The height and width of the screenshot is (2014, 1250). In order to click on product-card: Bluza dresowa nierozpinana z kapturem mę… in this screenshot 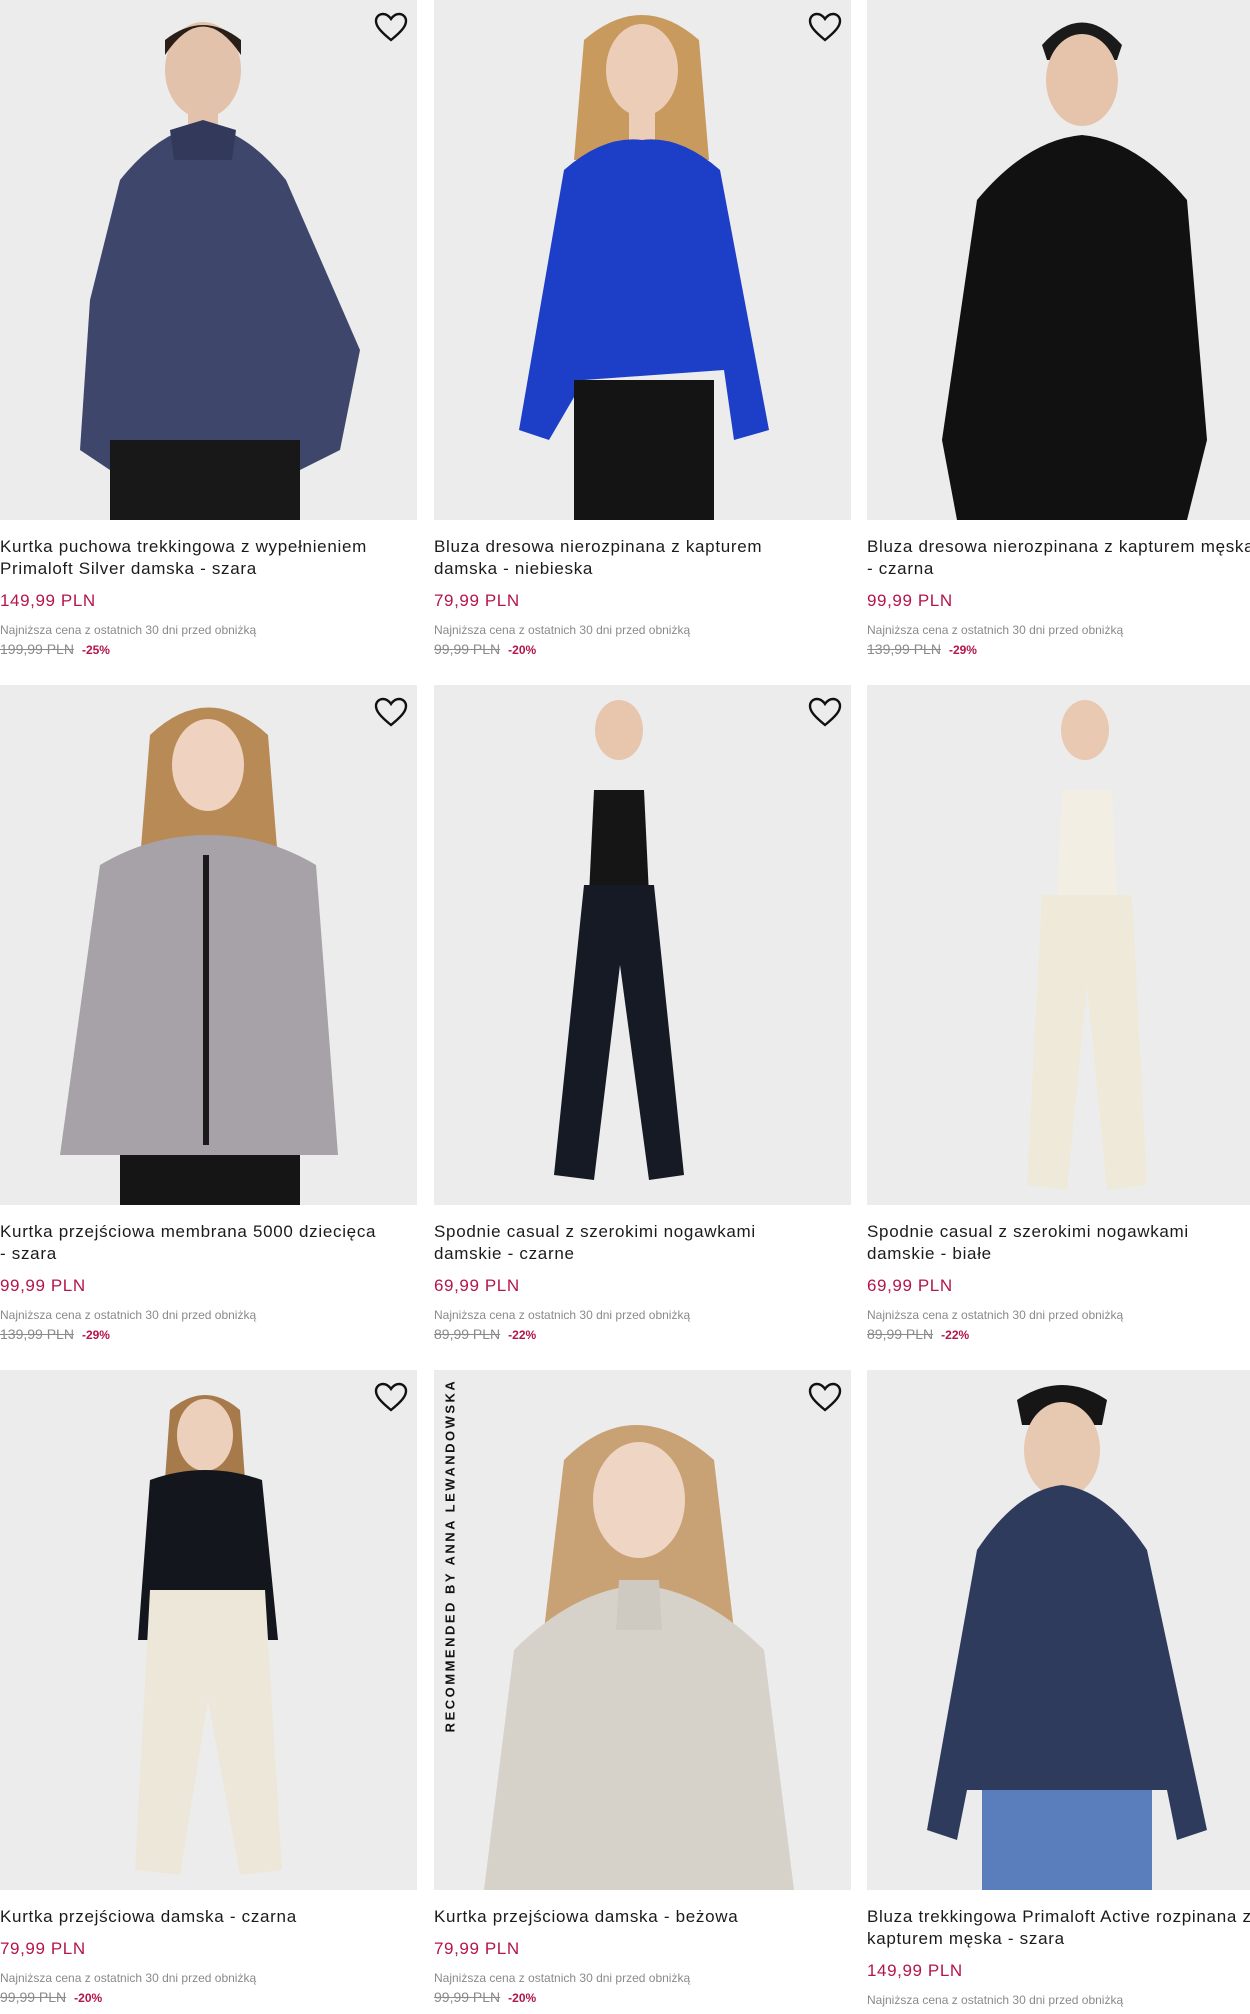, I will do `click(1058, 329)`.